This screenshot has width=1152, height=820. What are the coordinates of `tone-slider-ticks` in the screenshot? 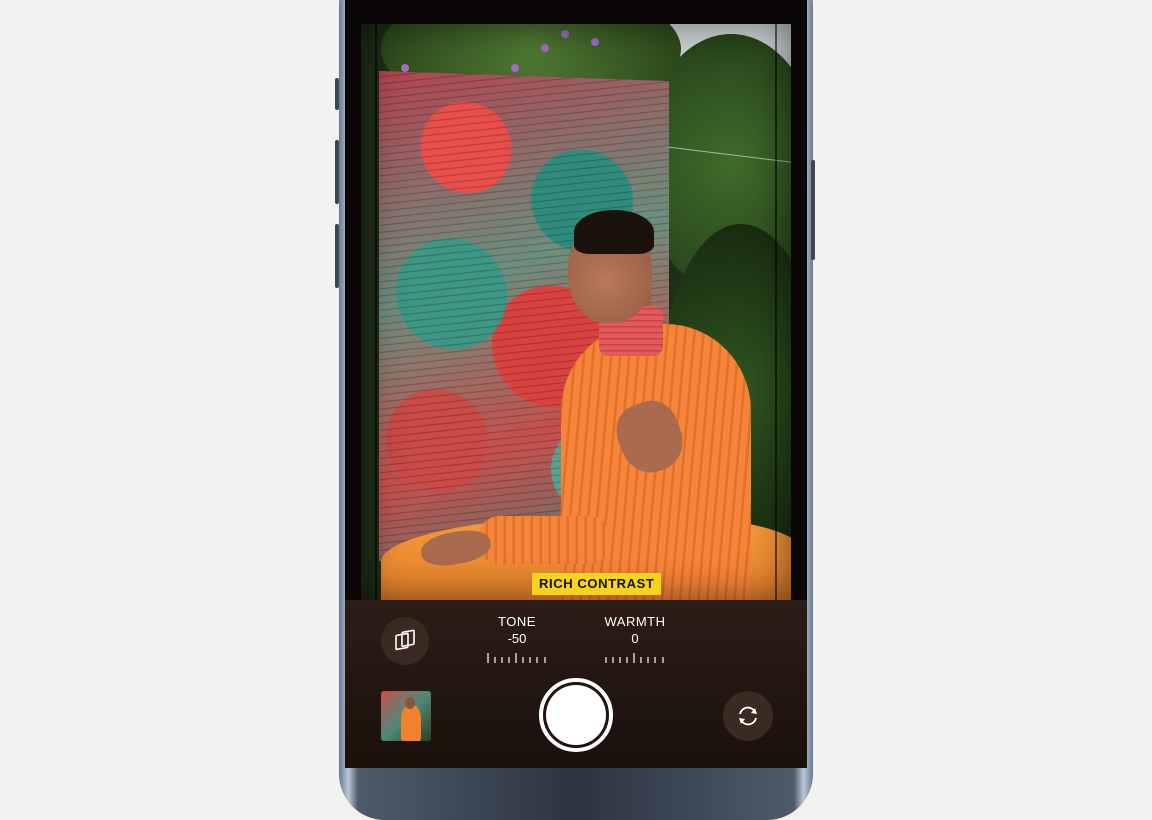 It's located at (517, 658).